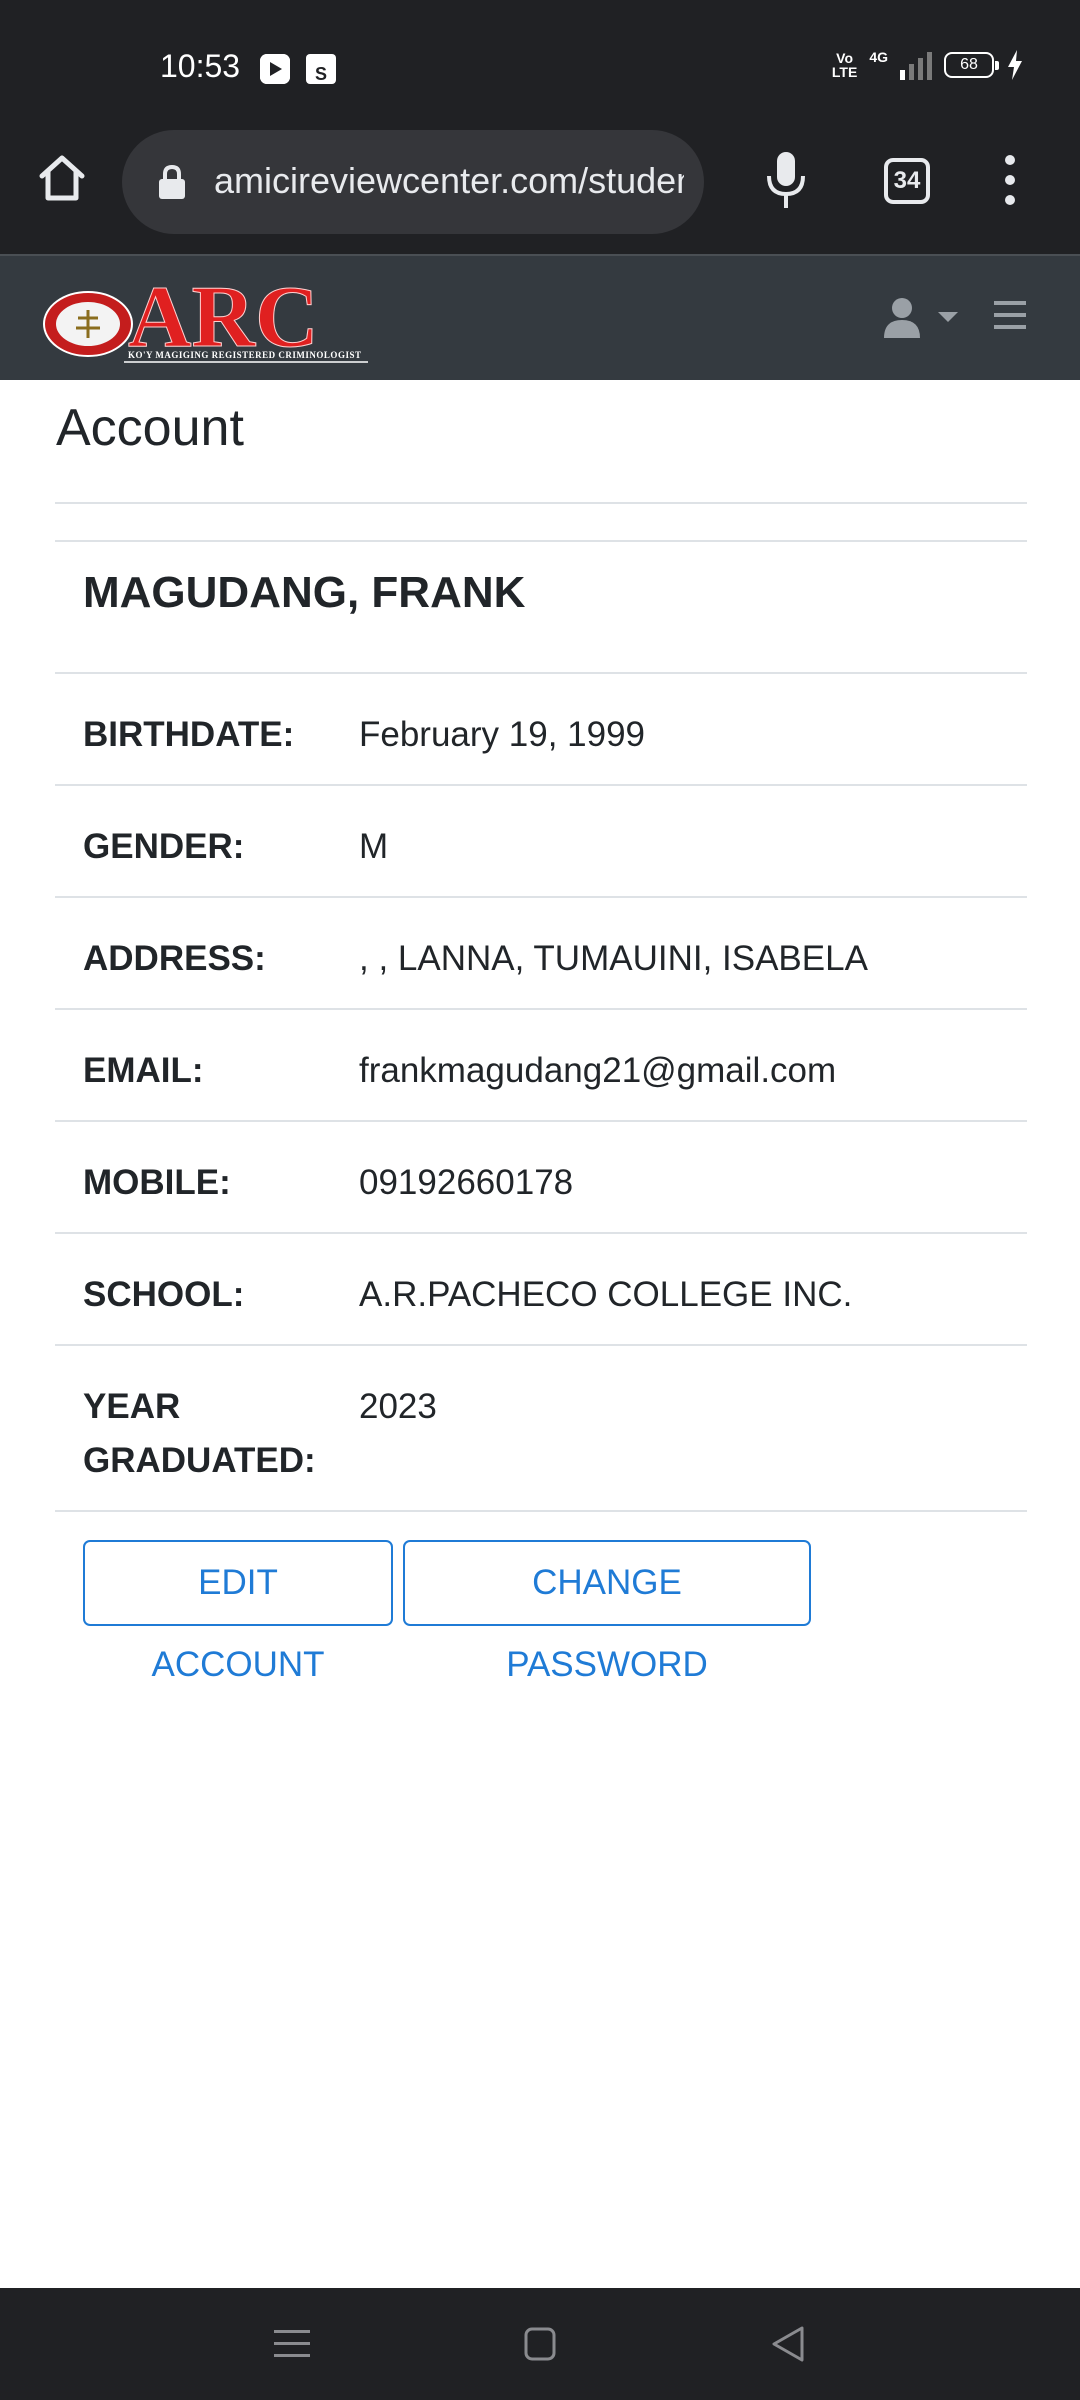  I want to click on mic-icon, so click(786, 180).